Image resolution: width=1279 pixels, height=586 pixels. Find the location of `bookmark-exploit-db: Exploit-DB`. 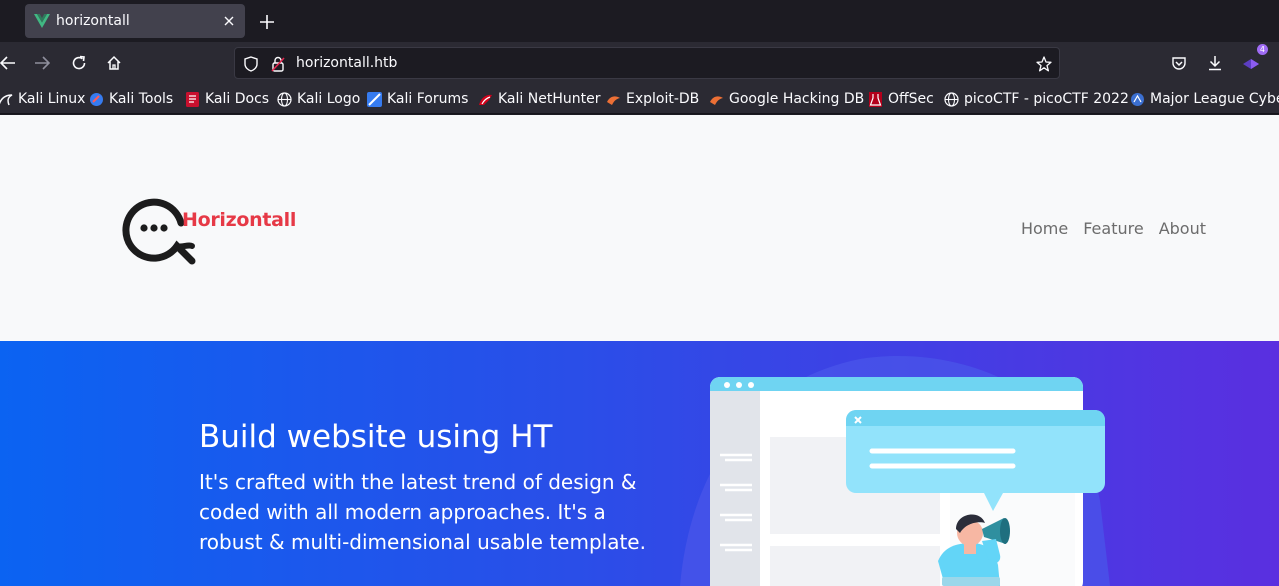

bookmark-exploit-db: Exploit-DB is located at coordinates (652, 99).